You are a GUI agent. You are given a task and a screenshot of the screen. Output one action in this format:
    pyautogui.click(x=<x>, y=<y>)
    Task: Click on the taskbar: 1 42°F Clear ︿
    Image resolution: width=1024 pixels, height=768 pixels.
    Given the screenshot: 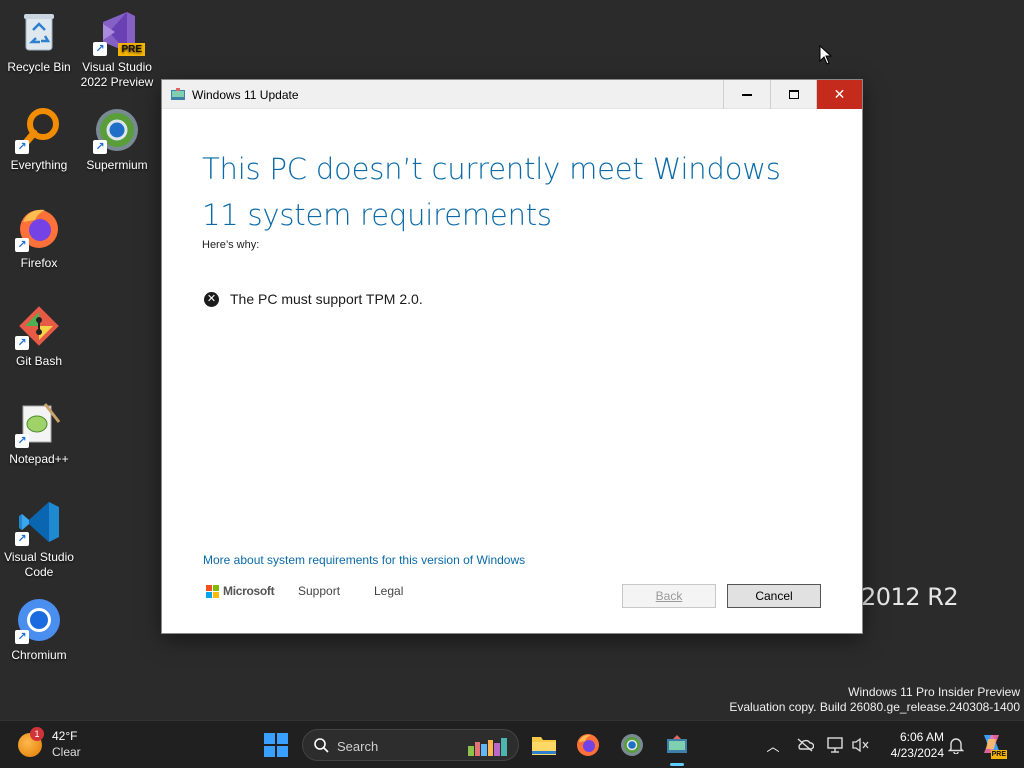 What is the action you would take?
    pyautogui.click(x=512, y=744)
    